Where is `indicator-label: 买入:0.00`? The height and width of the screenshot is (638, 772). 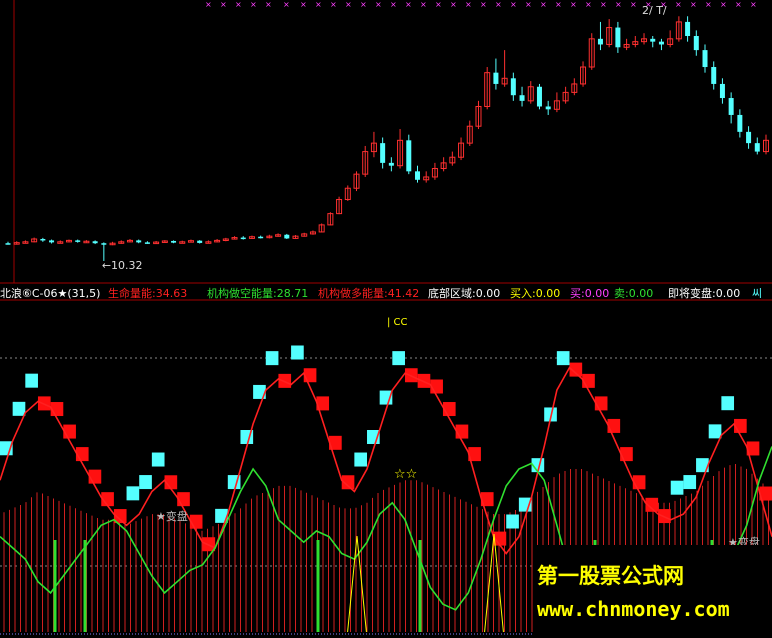
indicator-label: 买入:0.00 is located at coordinates (535, 293).